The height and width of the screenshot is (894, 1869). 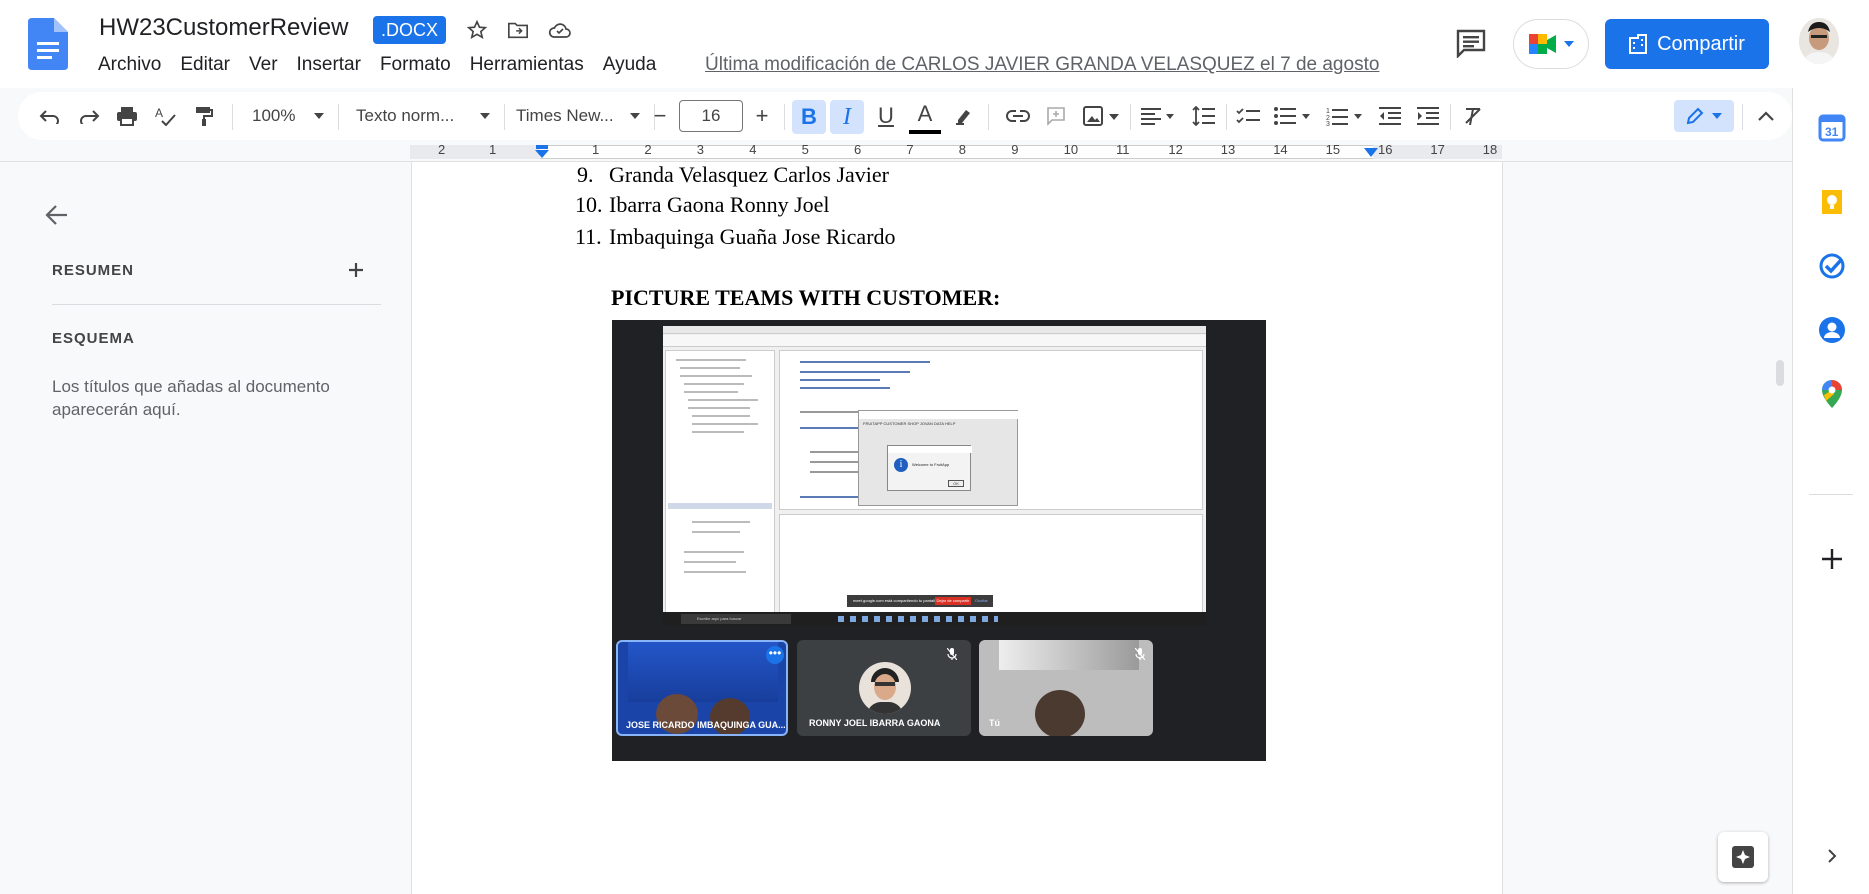 What do you see at coordinates (93, 338) in the screenshot?
I see `outline-heading: ESQUEMA` at bounding box center [93, 338].